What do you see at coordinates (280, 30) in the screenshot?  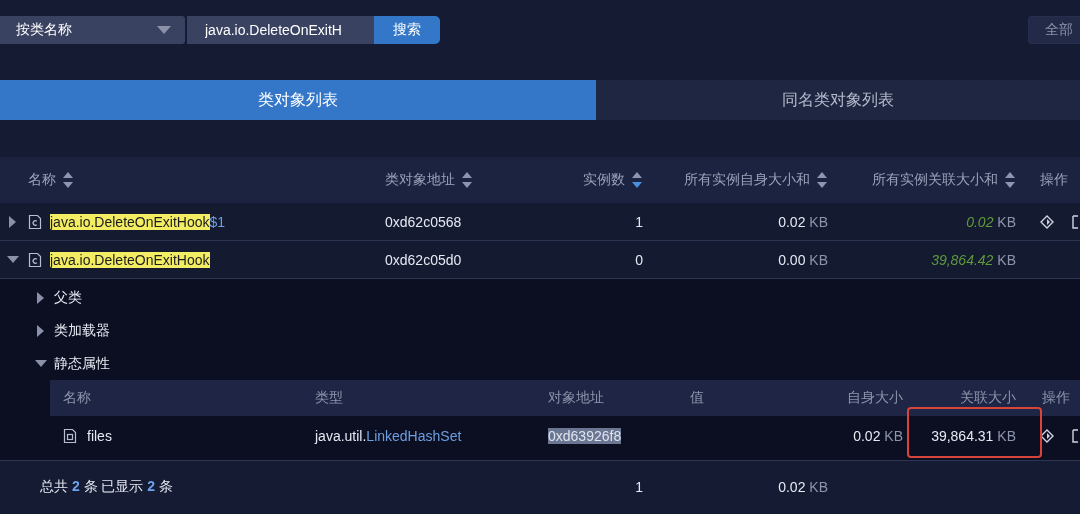 I see `search-field: java.io.DeleteOnExitH` at bounding box center [280, 30].